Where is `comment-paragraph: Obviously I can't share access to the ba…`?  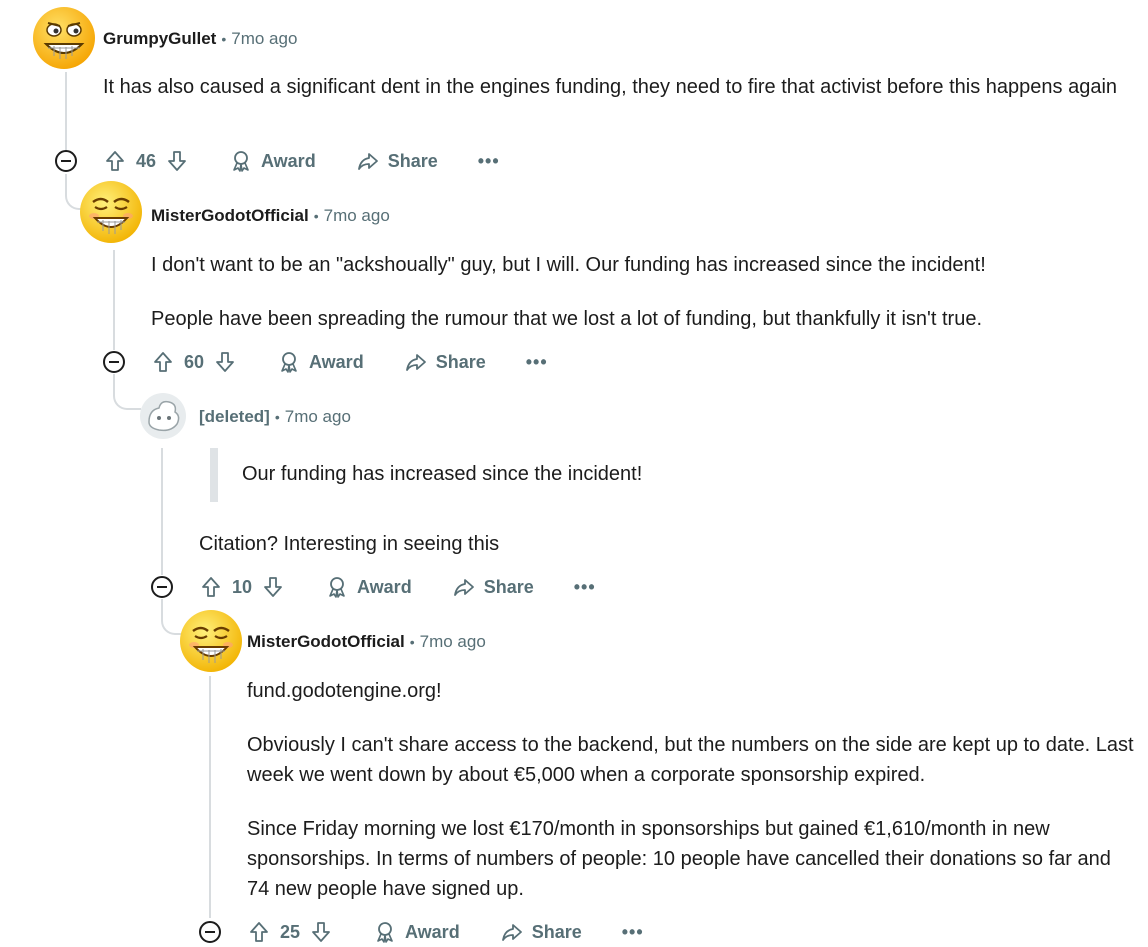 comment-paragraph: Obviously I can't share access to the ba… is located at coordinates (690, 760).